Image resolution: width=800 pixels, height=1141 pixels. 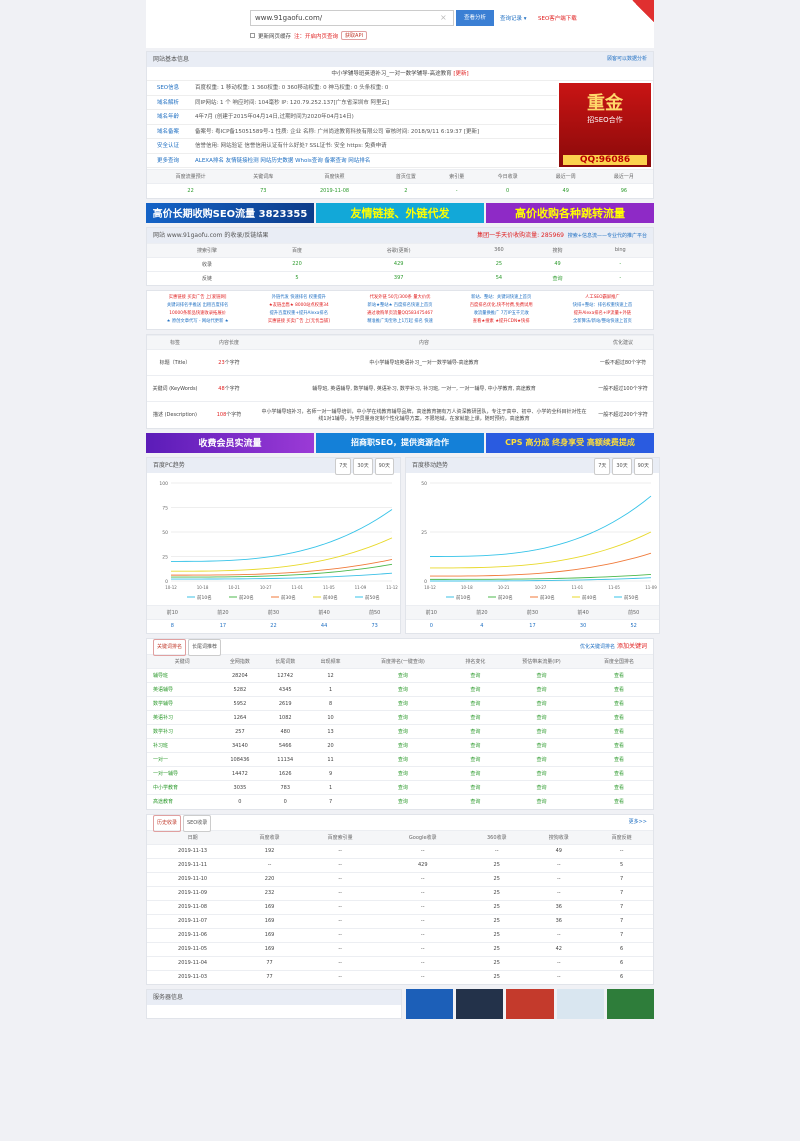 What do you see at coordinates (557, 263) in the screenshot?
I see `index-cell: 49` at bounding box center [557, 263].